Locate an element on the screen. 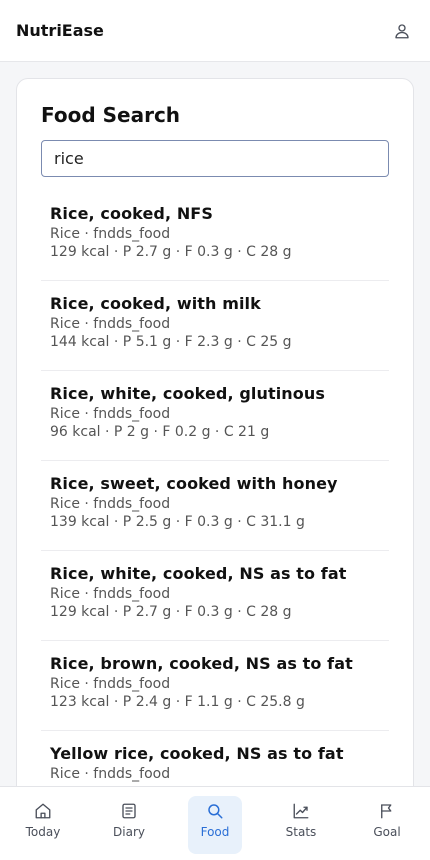 Image resolution: width=430 pixels, height=860 pixels. result-name: Rice, white, cooked, NS as to fat is located at coordinates (198, 573).